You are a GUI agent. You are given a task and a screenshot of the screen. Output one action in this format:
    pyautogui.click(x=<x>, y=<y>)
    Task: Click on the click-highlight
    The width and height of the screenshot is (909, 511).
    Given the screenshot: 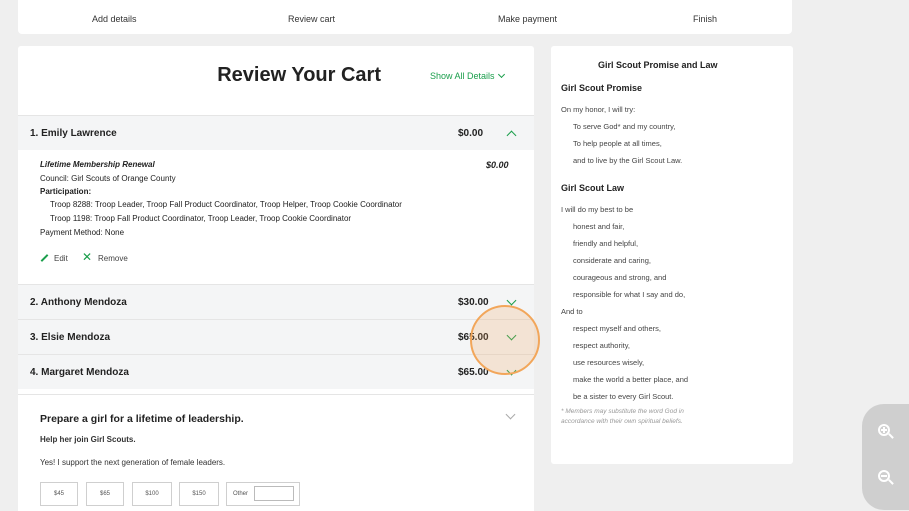 What is the action you would take?
    pyautogui.click(x=505, y=340)
    